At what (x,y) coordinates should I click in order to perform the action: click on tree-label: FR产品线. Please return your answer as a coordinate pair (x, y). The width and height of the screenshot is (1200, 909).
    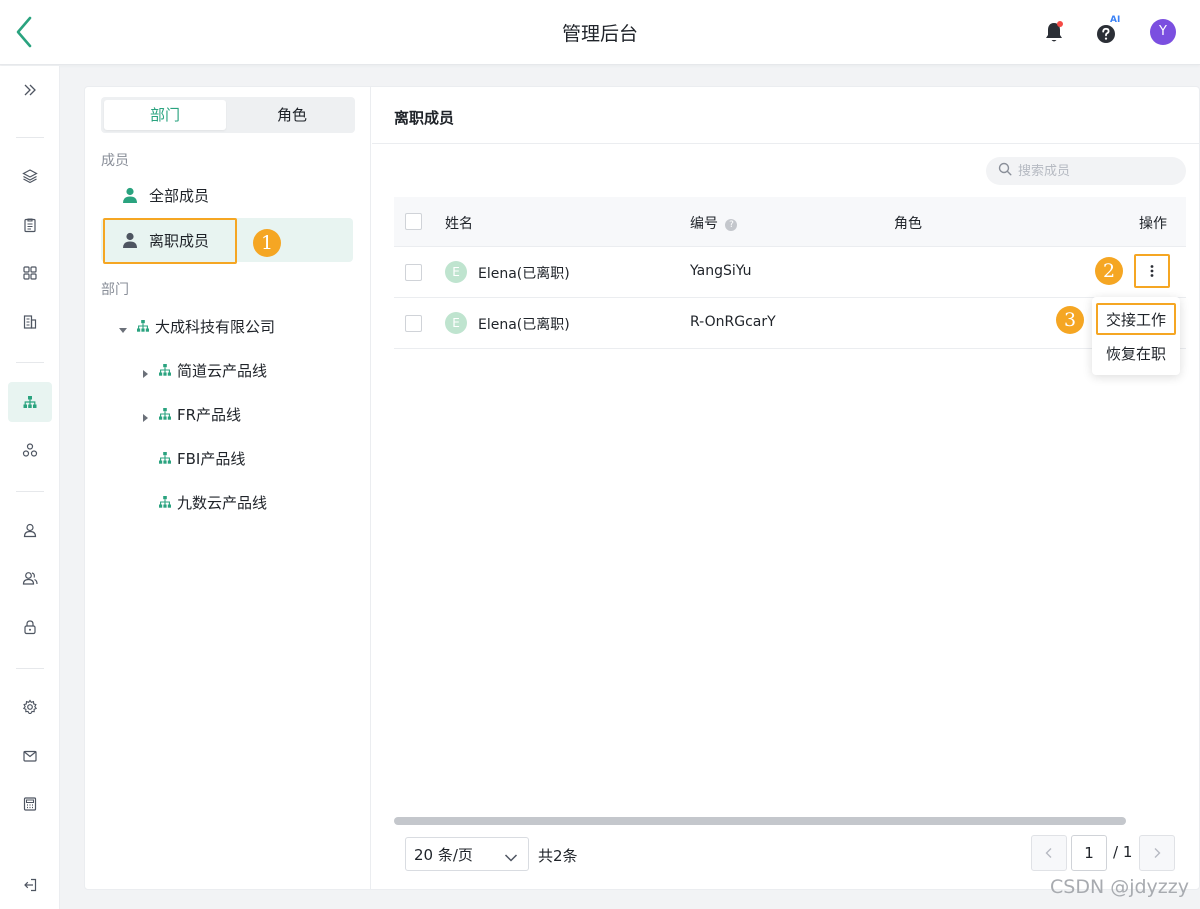
    Looking at the image, I should click on (209, 414).